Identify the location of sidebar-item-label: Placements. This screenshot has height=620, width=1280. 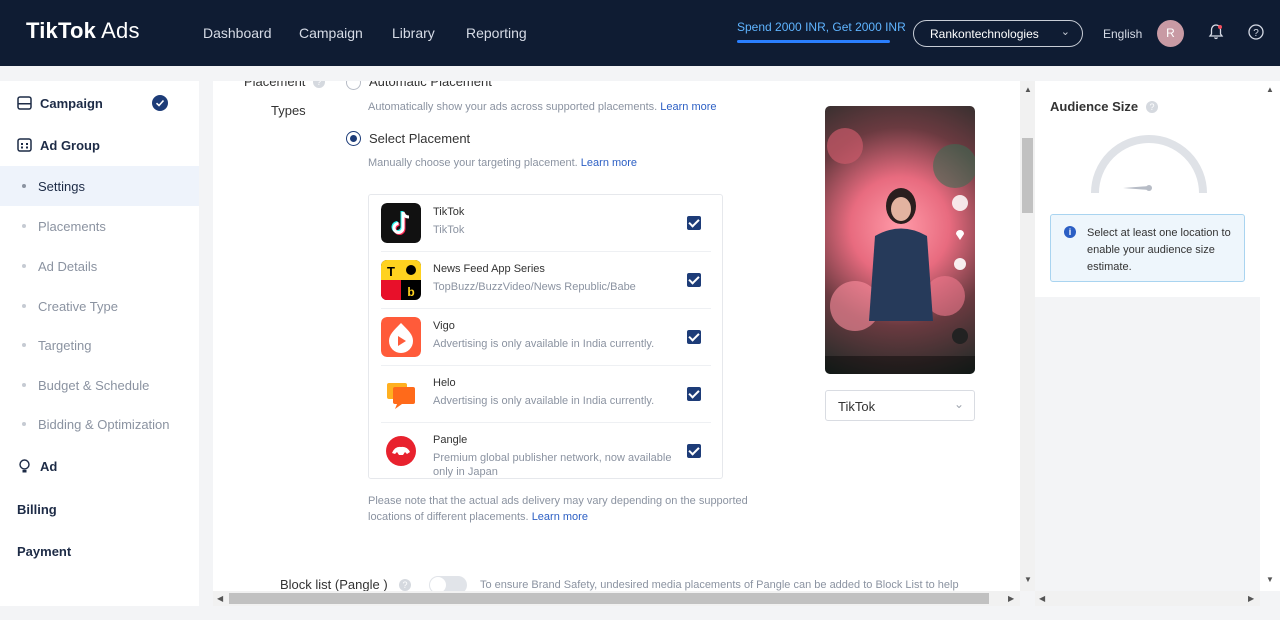
(72, 226).